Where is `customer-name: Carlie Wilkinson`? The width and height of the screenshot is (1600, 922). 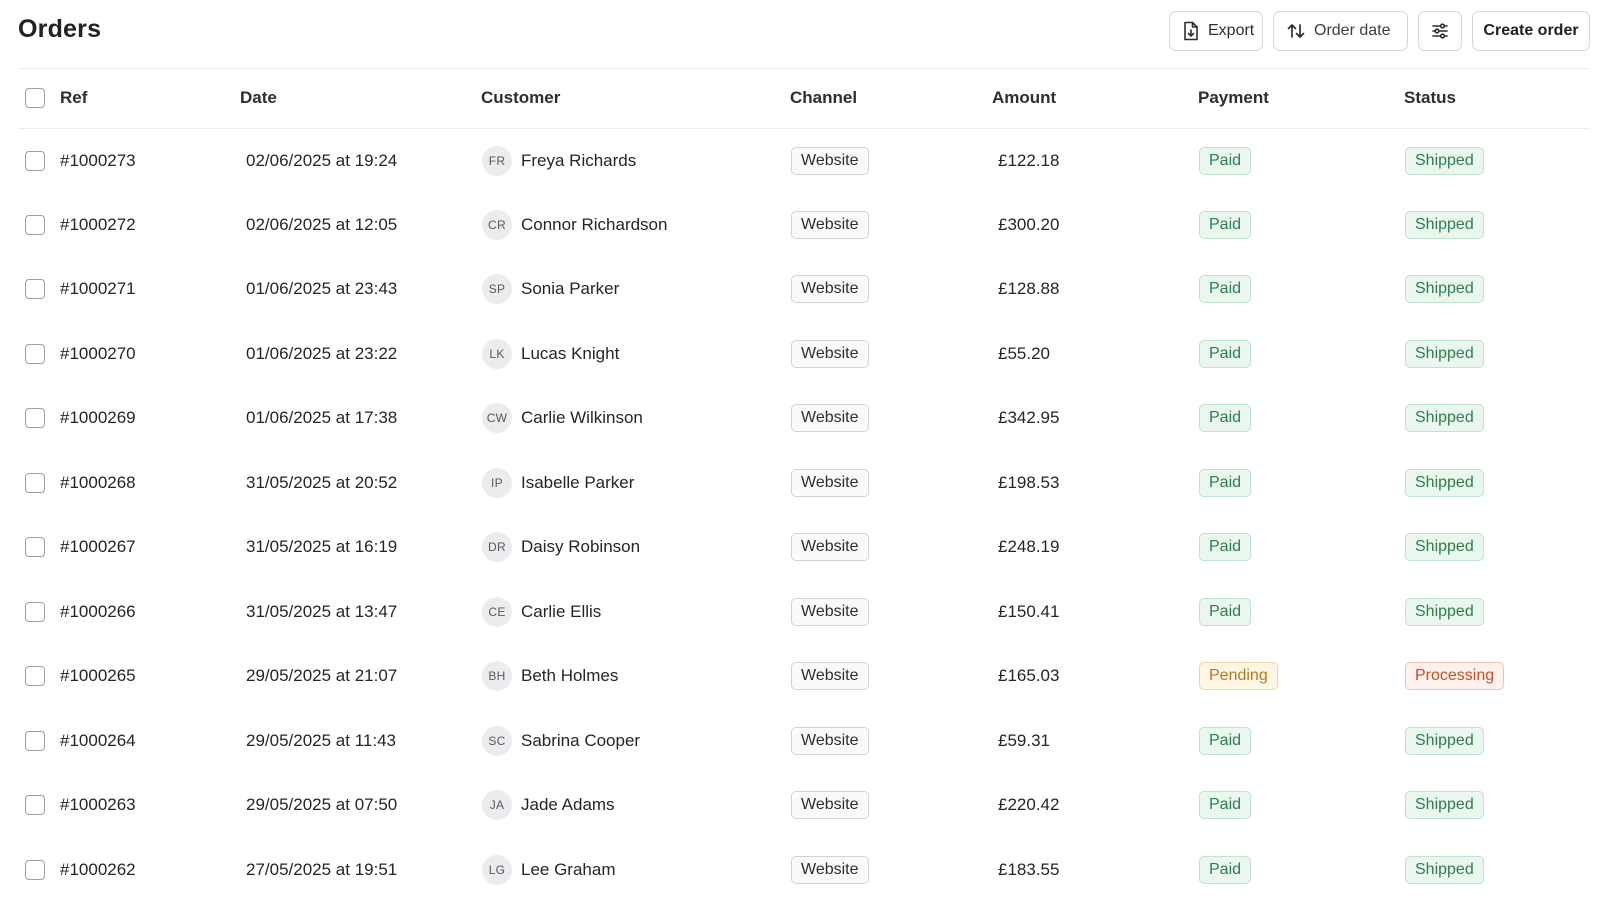 customer-name: Carlie Wilkinson is located at coordinates (582, 418).